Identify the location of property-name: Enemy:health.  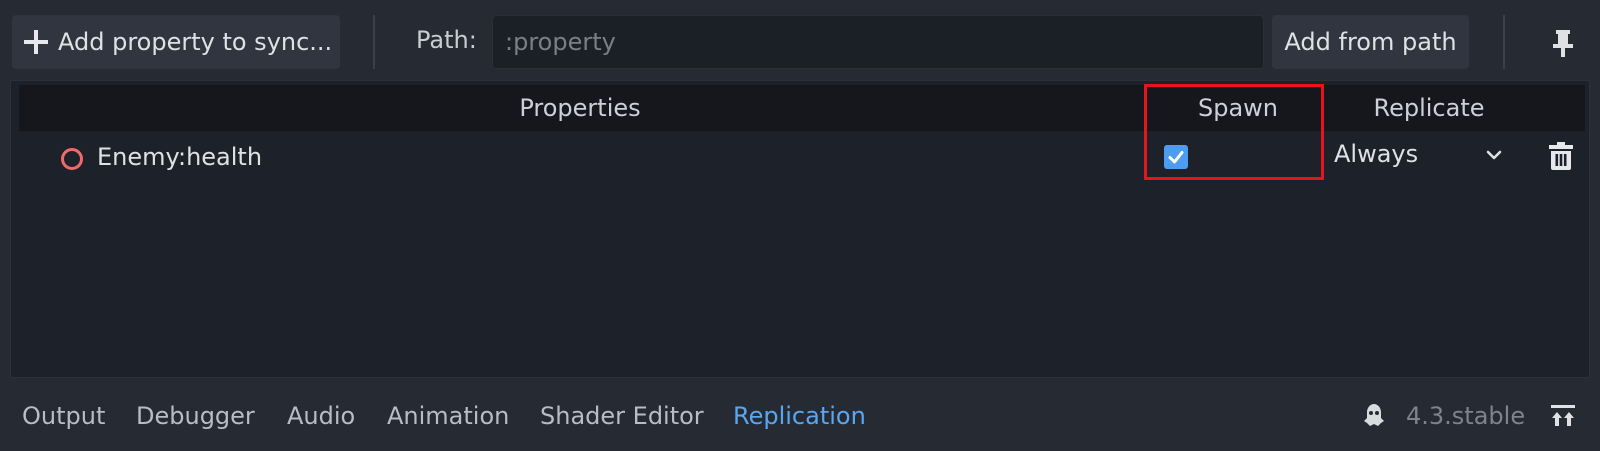
(180, 157).